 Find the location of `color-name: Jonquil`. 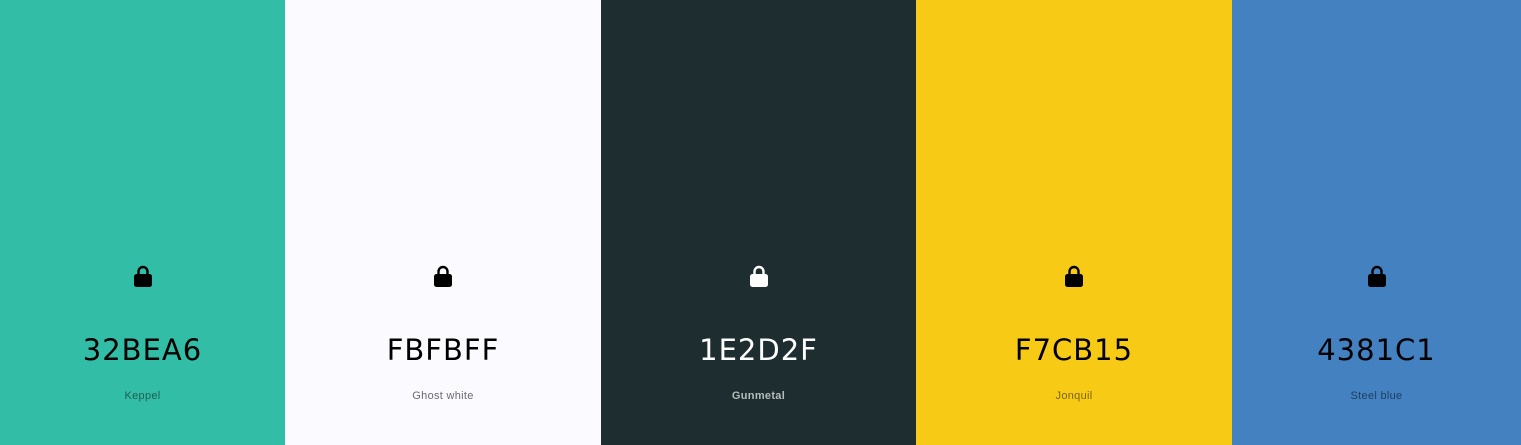

color-name: Jonquil is located at coordinates (1074, 396).